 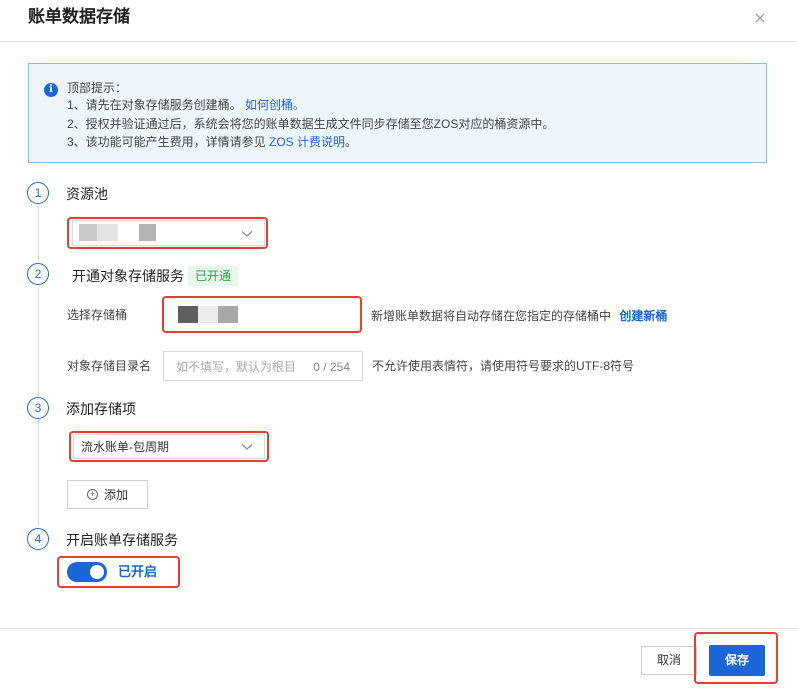 I want to click on directory-input: 如不填写，默认为根目 0 / 254, so click(x=263, y=366).